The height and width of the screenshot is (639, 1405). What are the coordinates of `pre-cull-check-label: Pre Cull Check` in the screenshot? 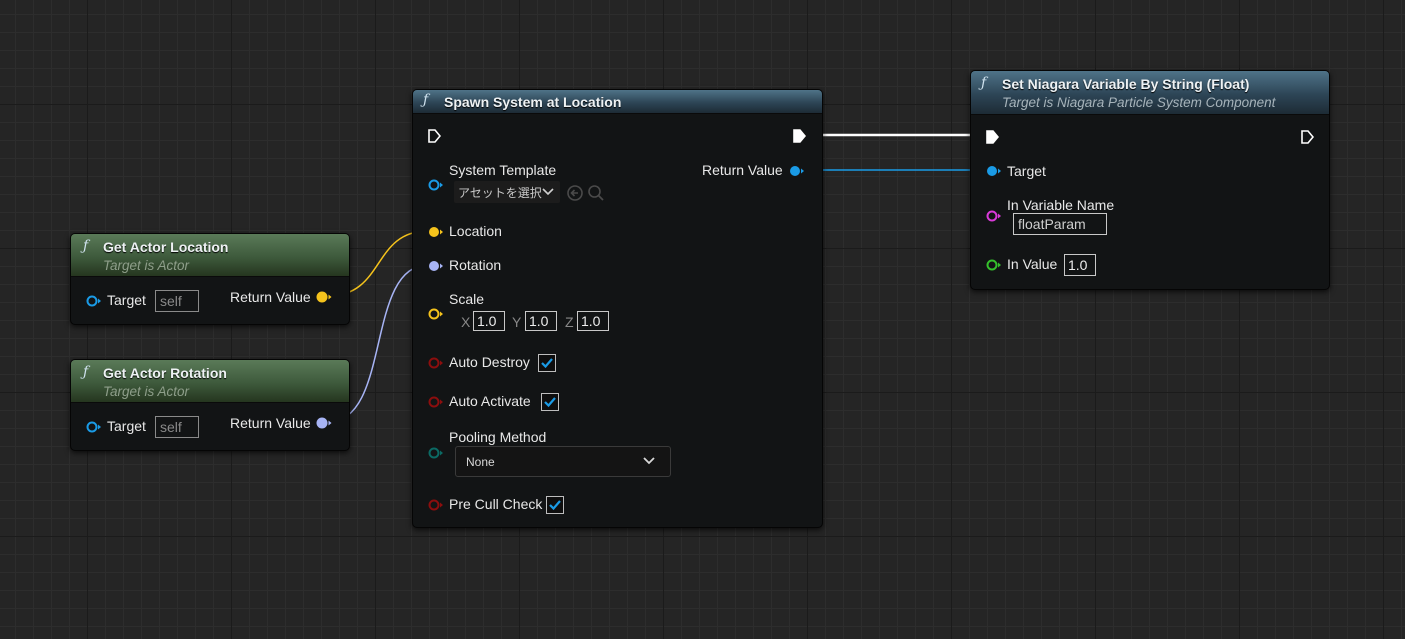 It's located at (496, 504).